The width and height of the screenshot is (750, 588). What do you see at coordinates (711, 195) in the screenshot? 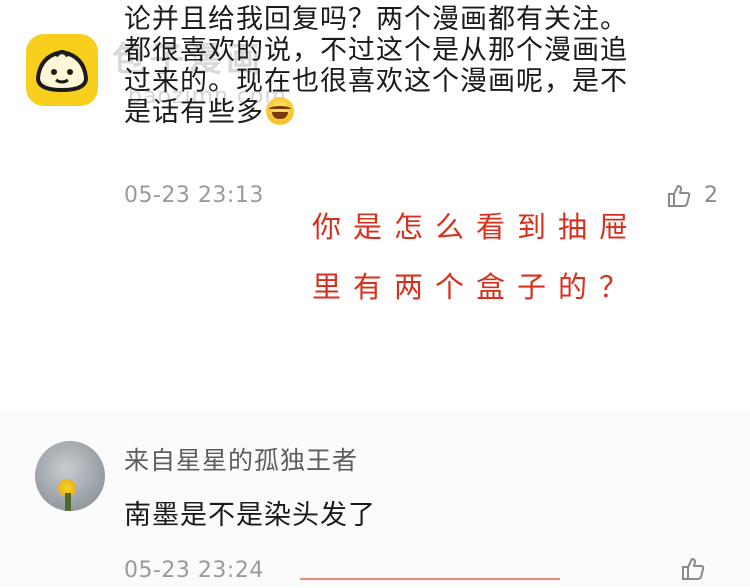
I see `like-count: 2` at bounding box center [711, 195].